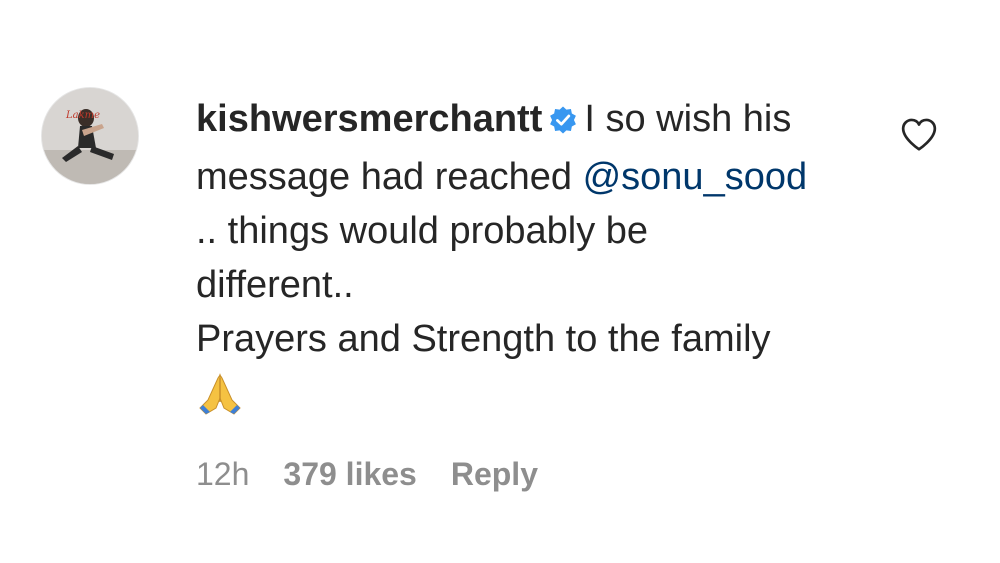 Image resolution: width=1000 pixels, height=563 pixels. I want to click on verified-badge-icon, so click(563, 123).